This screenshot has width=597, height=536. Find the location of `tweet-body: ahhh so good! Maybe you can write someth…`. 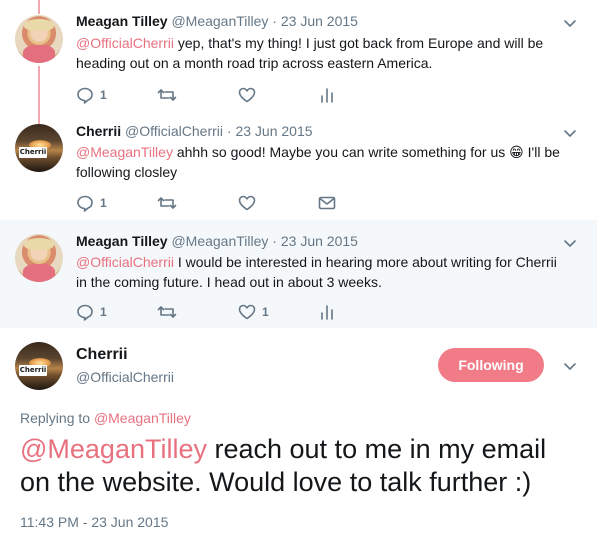

tweet-body: ahhh so good! Maybe you can write someth… is located at coordinates (341, 152).